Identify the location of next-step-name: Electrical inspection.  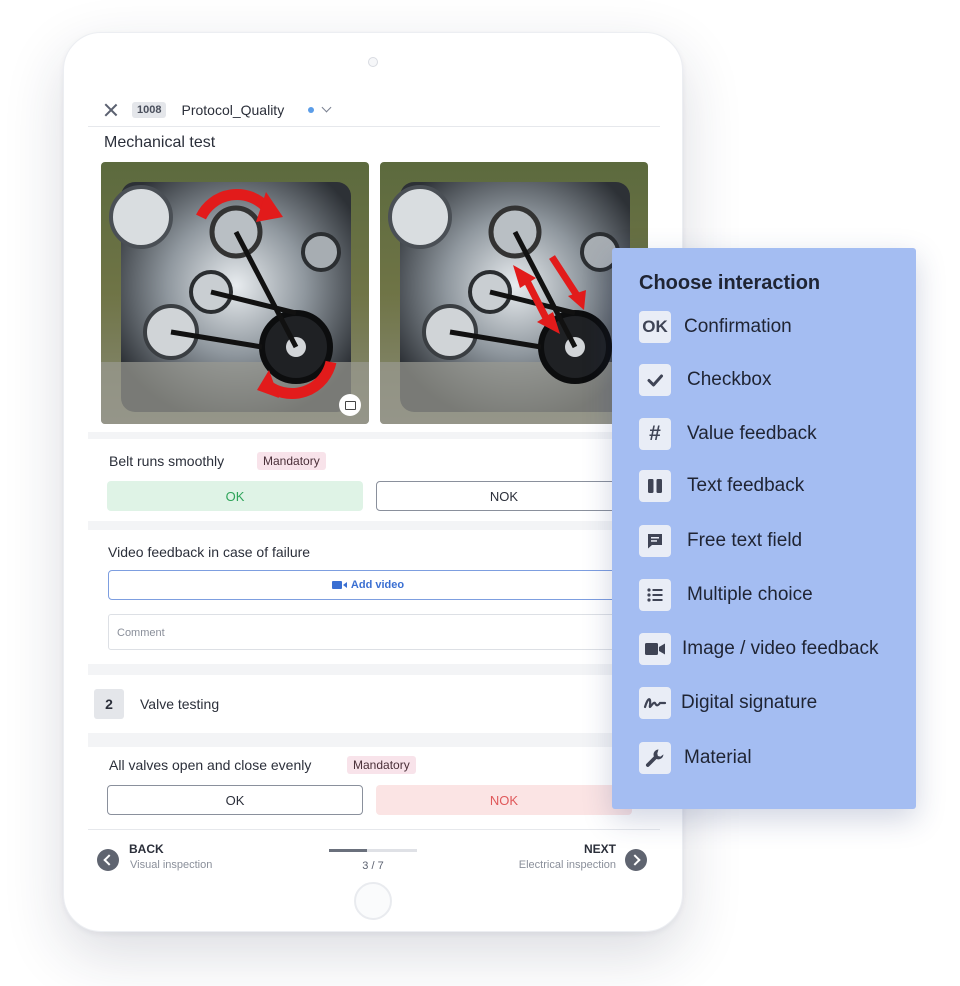
(567, 865).